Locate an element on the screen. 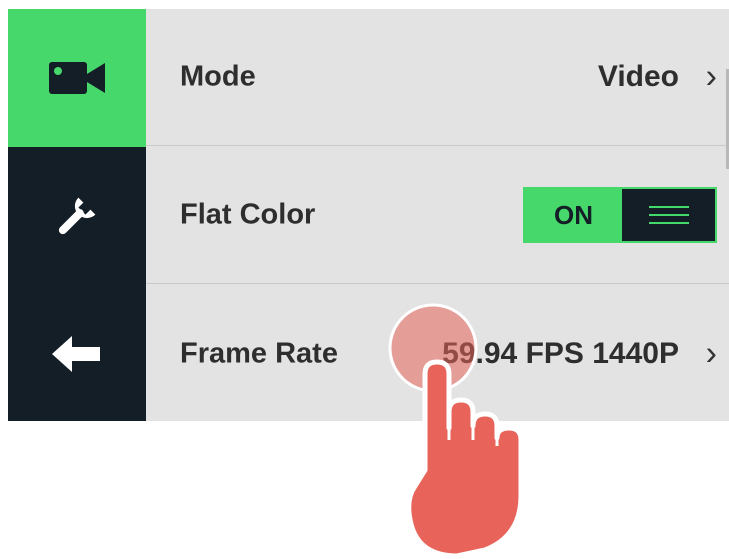 This screenshot has width=729, height=559. sidebar-item-settings is located at coordinates (77, 216).